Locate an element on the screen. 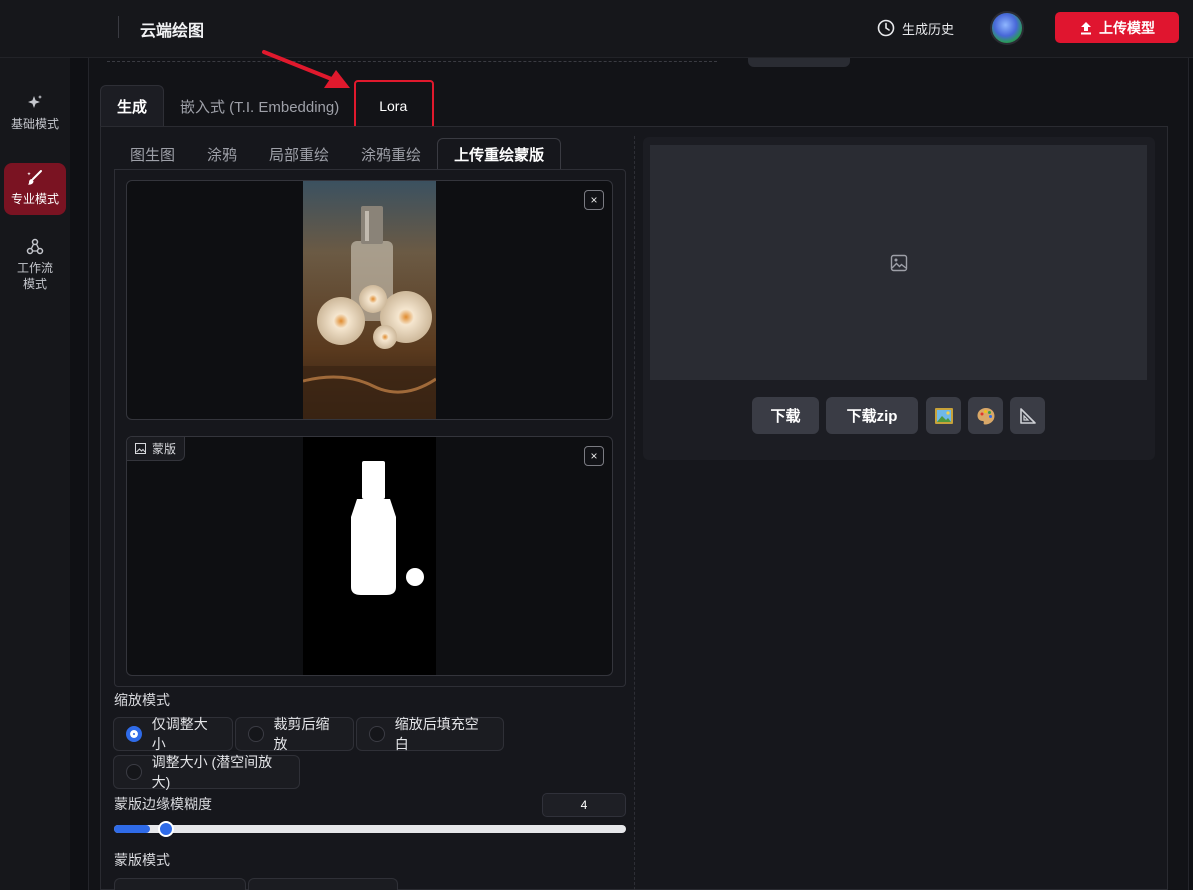 The image size is (1193, 890). download-button: 下载 is located at coordinates (785, 415).